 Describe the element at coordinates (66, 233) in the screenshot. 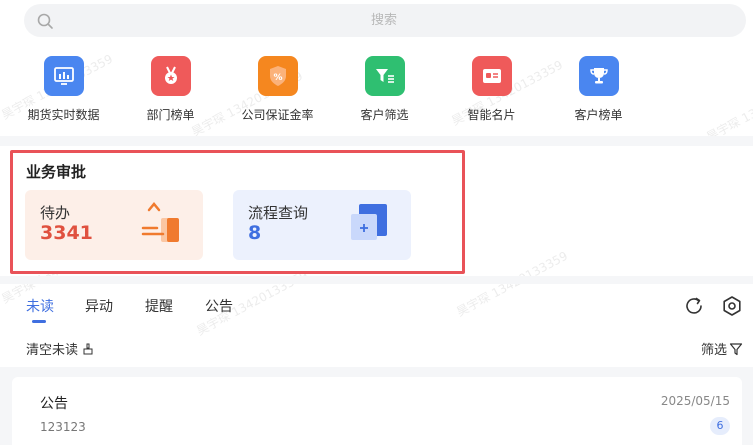

I see `todo-count: 3341` at that location.